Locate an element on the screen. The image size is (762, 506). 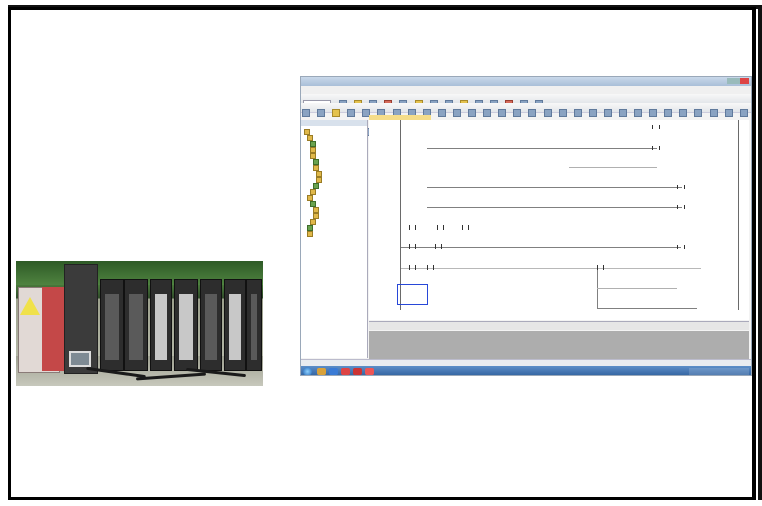
navigator-header is located at coordinates (334, 123).